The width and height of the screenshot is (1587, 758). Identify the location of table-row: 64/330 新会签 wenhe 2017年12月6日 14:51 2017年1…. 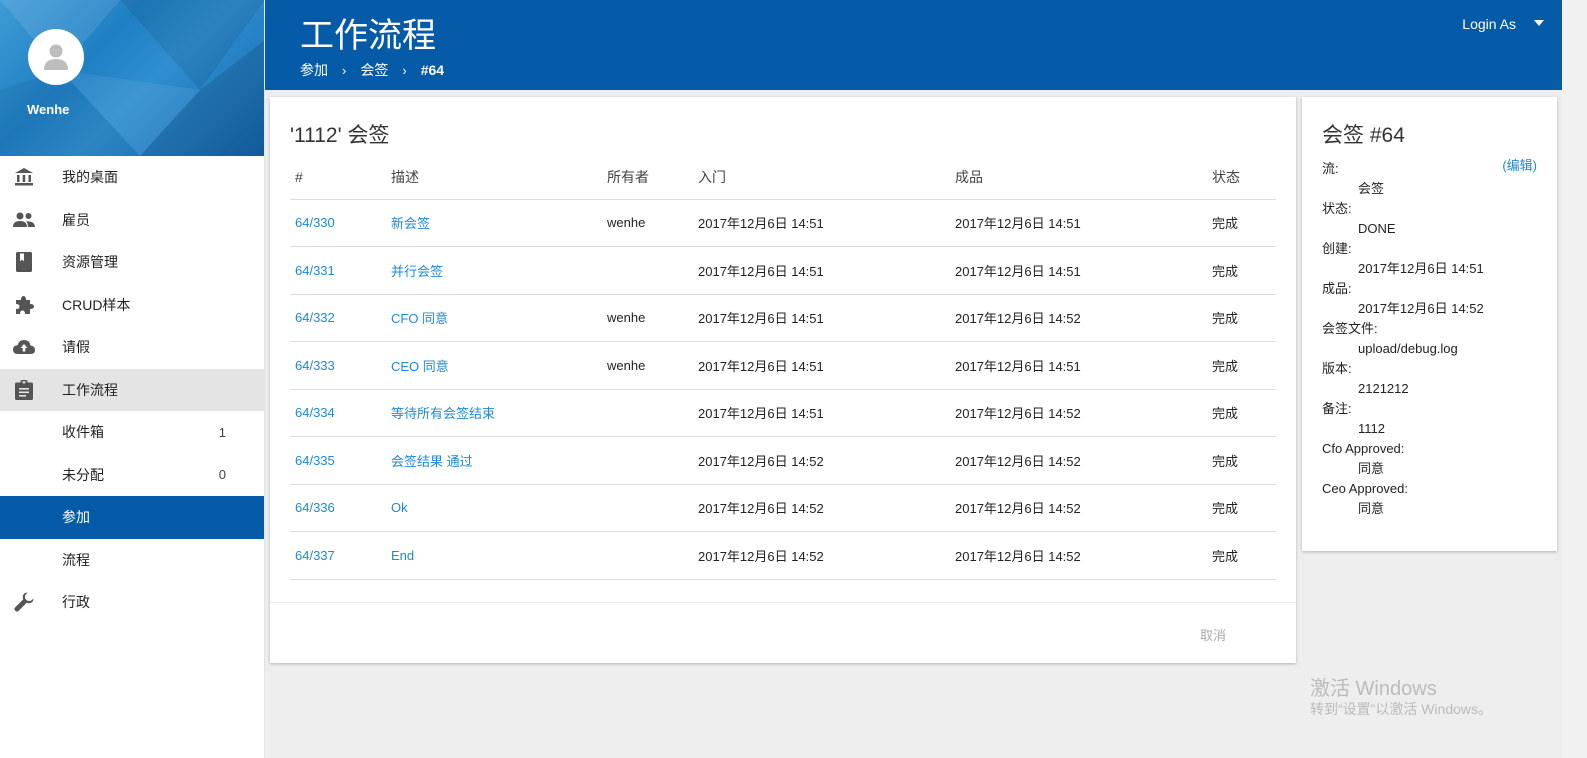
(783, 223).